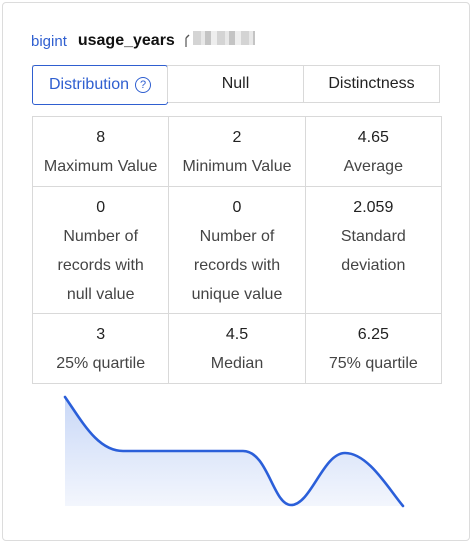 Image resolution: width=474 pixels, height=544 pixels. What do you see at coordinates (237, 166) in the screenshot?
I see `stat-label: Minimum Value` at bounding box center [237, 166].